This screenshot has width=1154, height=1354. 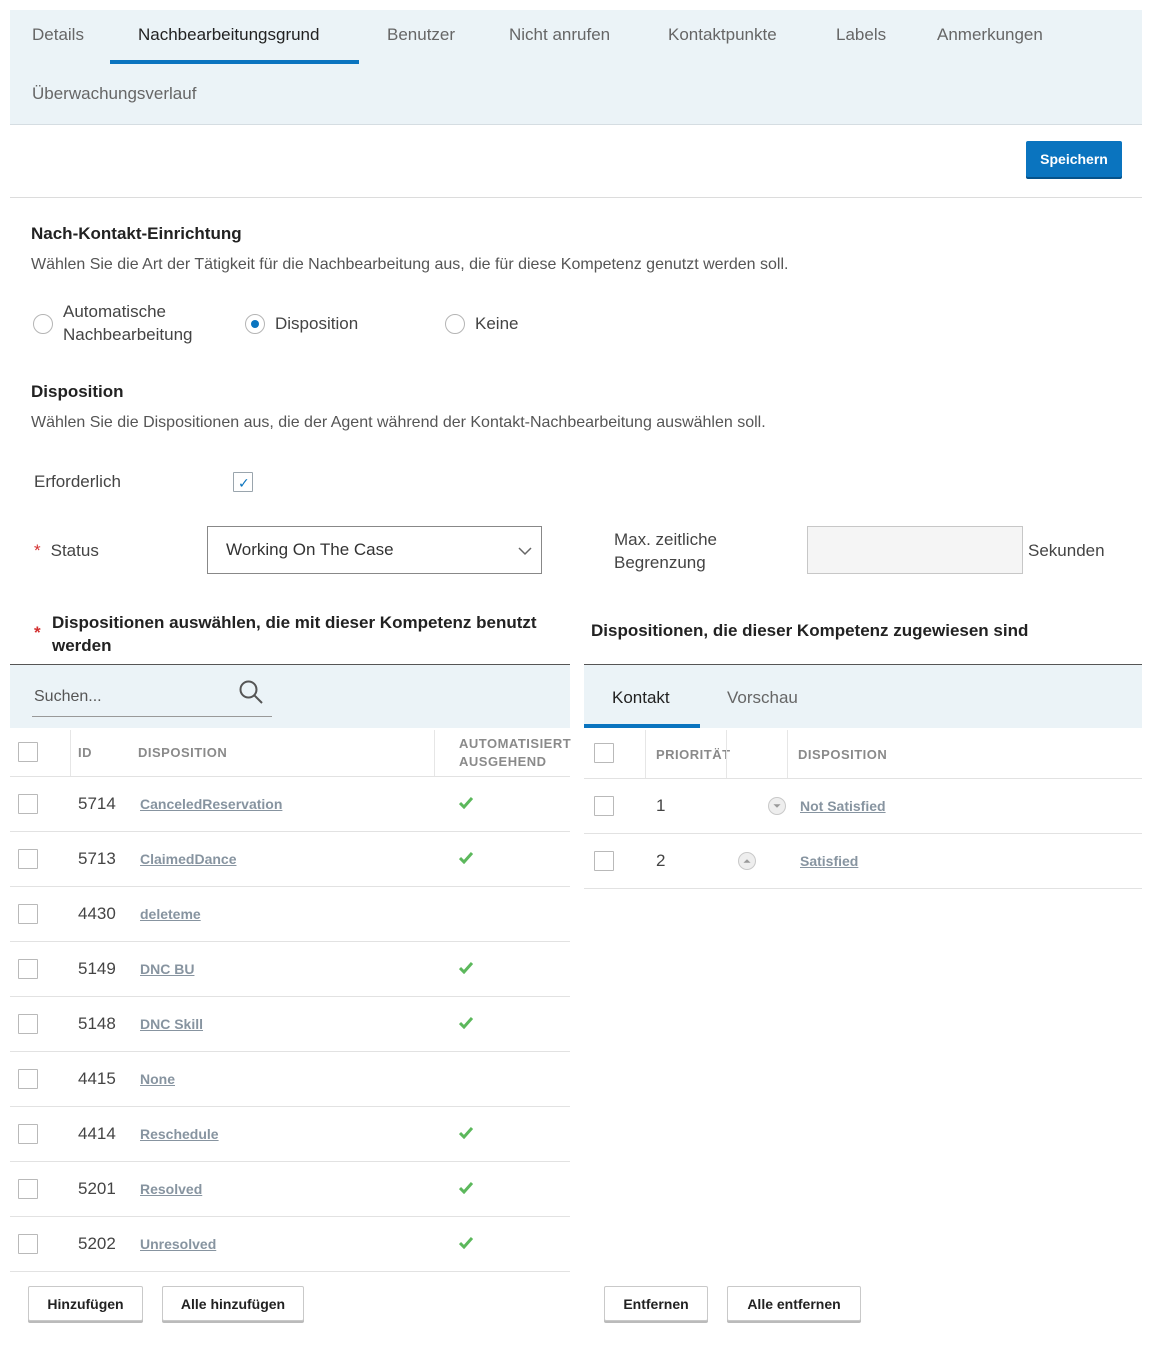 I want to click on disposition-link: DNC BU, so click(x=167, y=969).